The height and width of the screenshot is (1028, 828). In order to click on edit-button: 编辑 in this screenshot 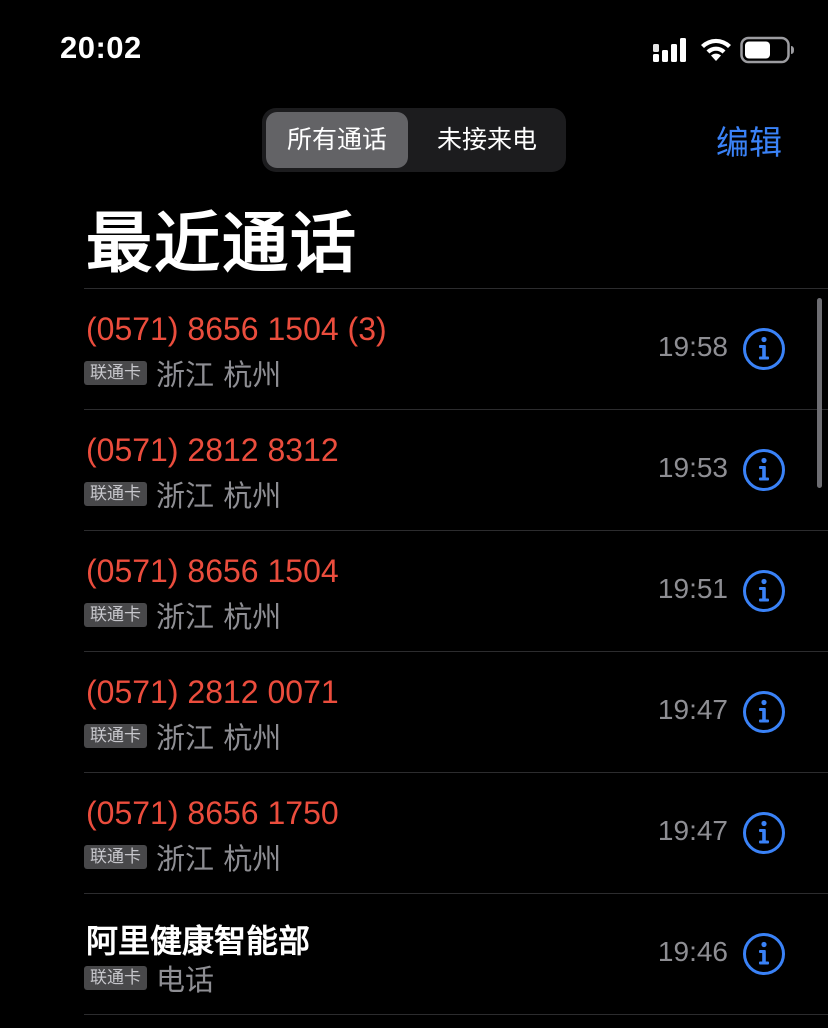, I will do `click(749, 140)`.